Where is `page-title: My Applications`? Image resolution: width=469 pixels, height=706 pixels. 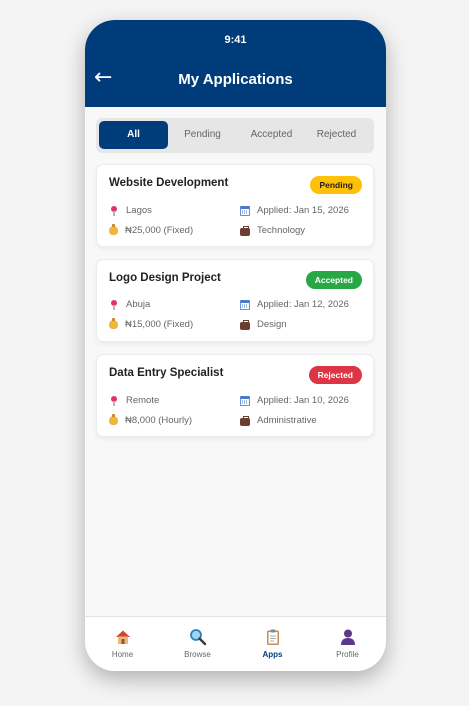
page-title: My Applications is located at coordinates (235, 79).